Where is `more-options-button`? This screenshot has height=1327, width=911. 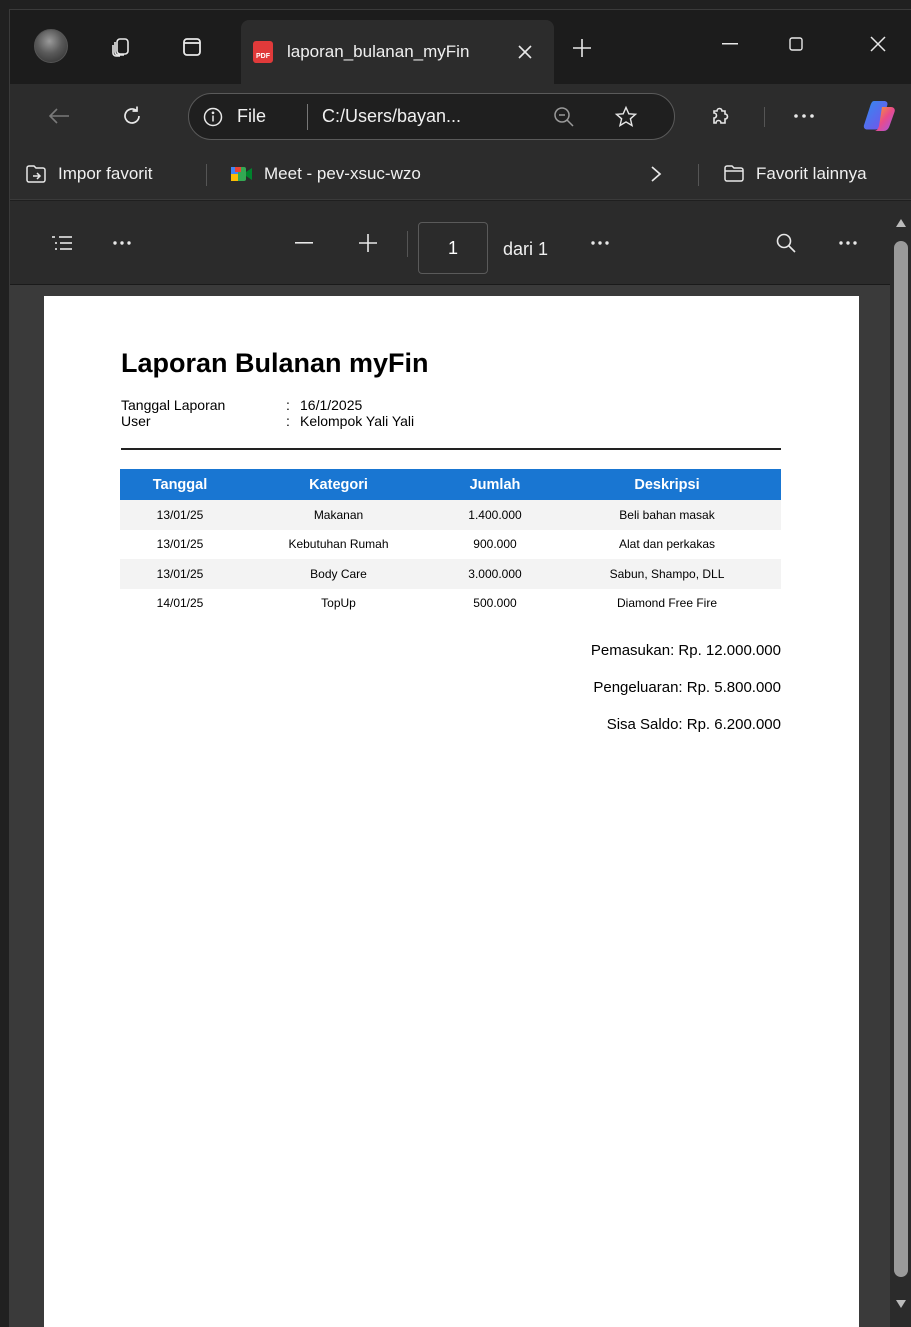
more-options-button is located at coordinates (122, 243).